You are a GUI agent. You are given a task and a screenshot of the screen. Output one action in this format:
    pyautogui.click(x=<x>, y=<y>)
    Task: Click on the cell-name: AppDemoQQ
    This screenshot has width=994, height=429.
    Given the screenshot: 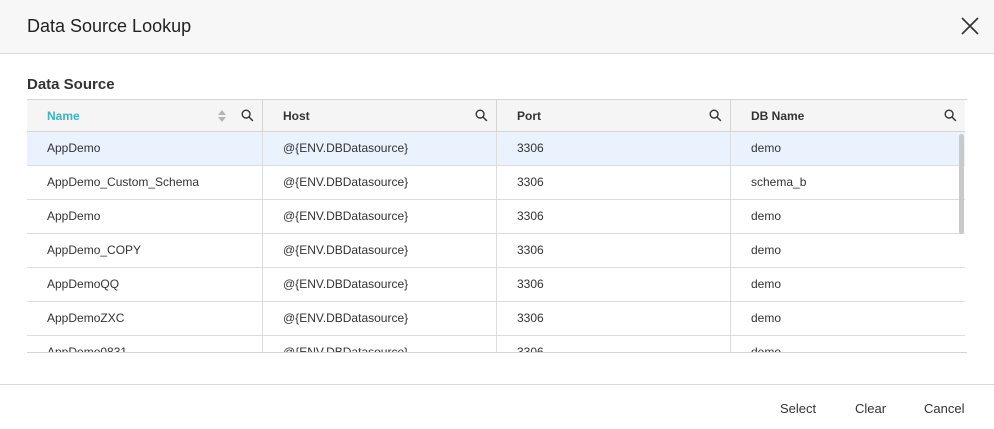 What is the action you would take?
    pyautogui.click(x=145, y=285)
    